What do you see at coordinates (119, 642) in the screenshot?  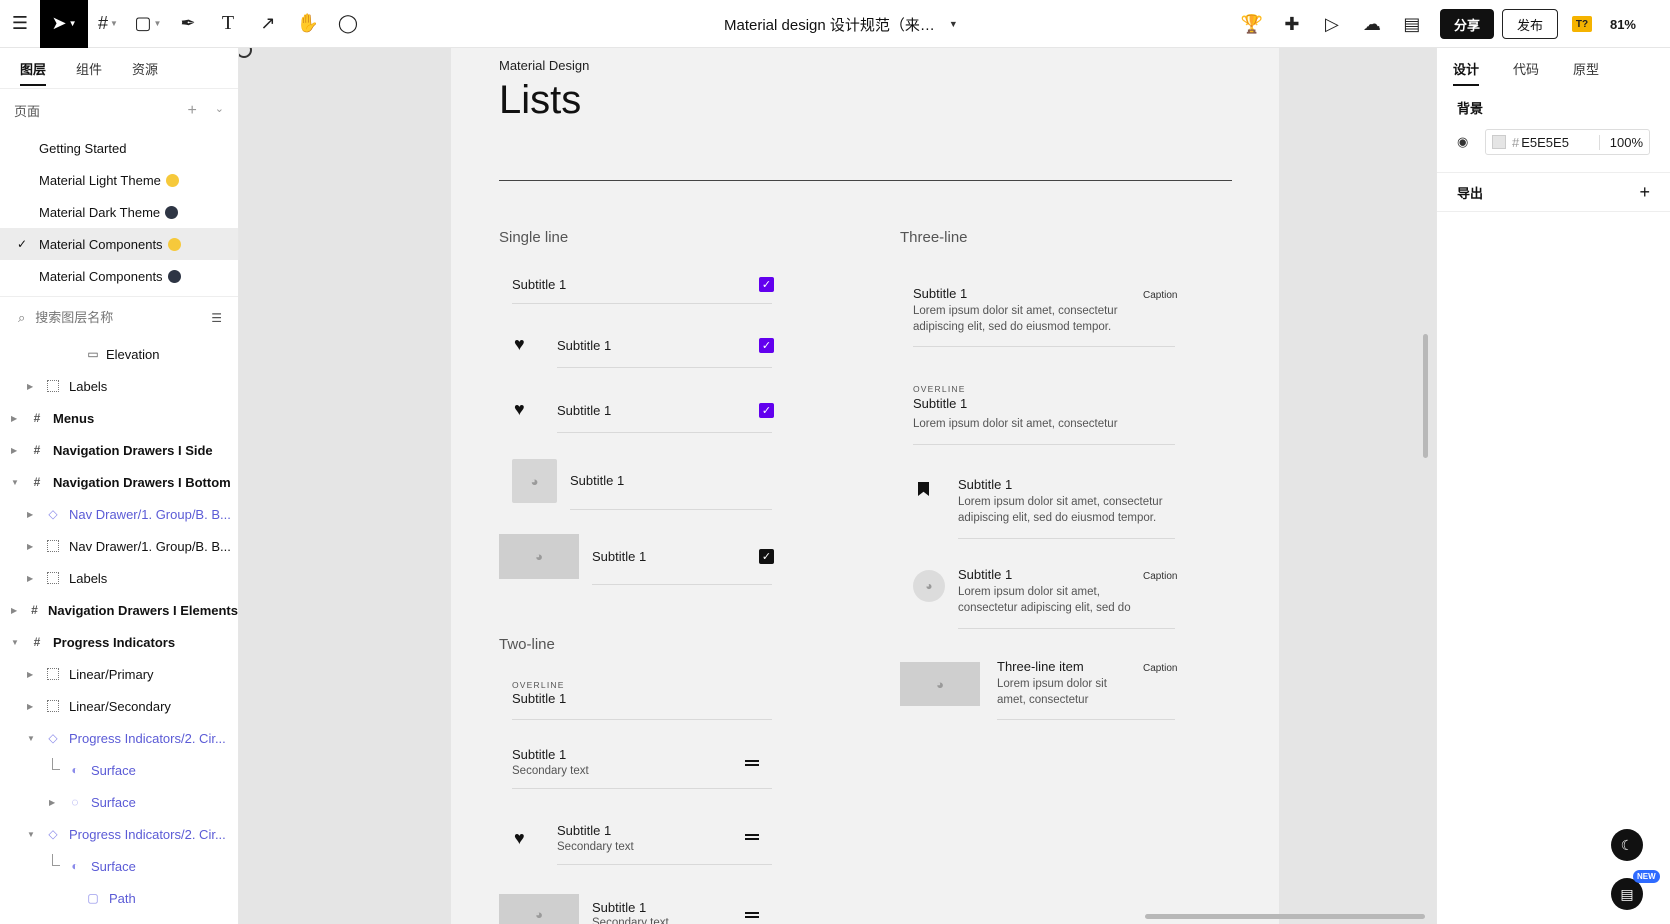 I see `layer-item: ▼ # Progress Indicators` at bounding box center [119, 642].